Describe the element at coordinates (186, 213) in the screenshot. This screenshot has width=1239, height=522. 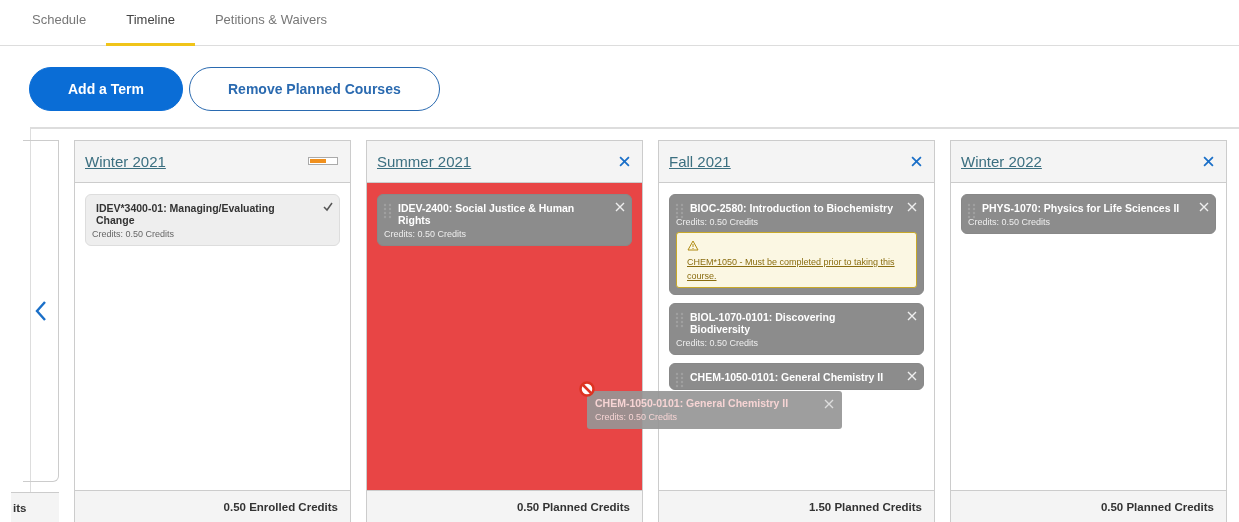
I see `course-title: IDEV*3400-01: Managing/Evaluating Change` at that location.